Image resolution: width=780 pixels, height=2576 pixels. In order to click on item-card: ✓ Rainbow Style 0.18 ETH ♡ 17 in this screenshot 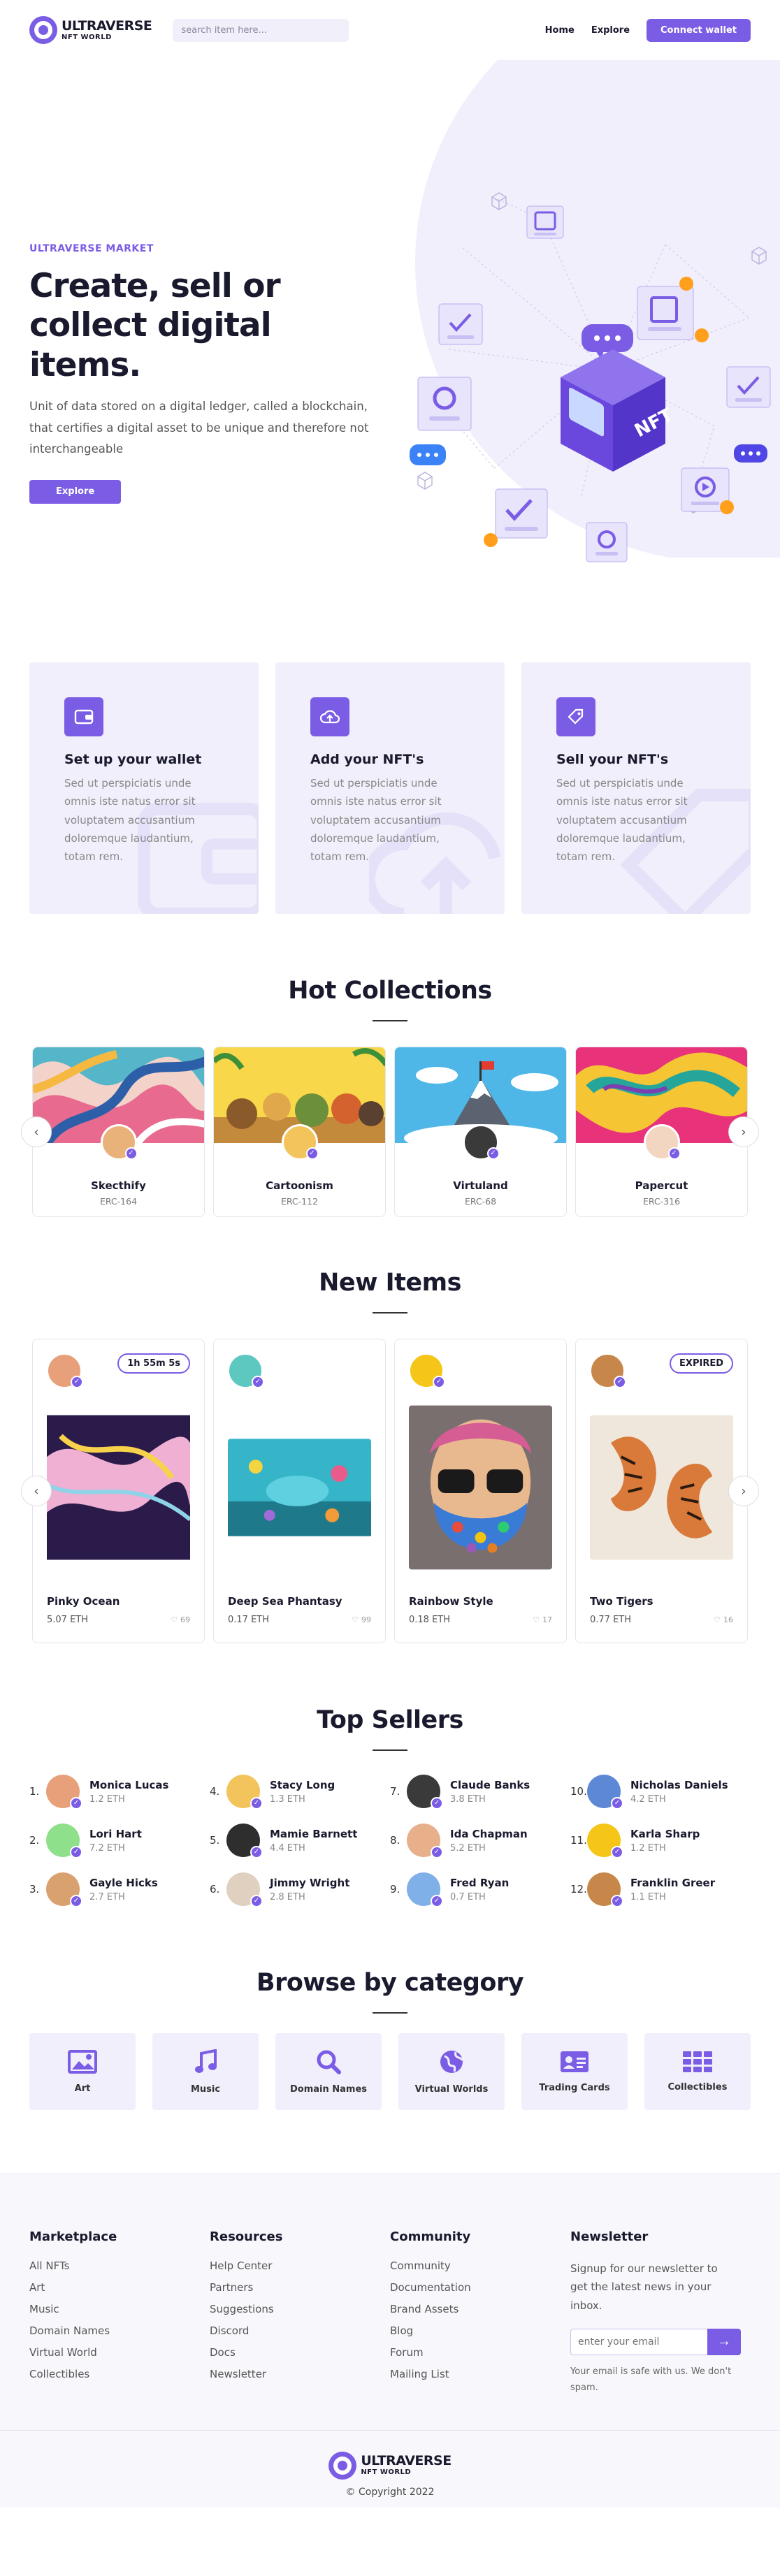, I will do `click(481, 1491)`.